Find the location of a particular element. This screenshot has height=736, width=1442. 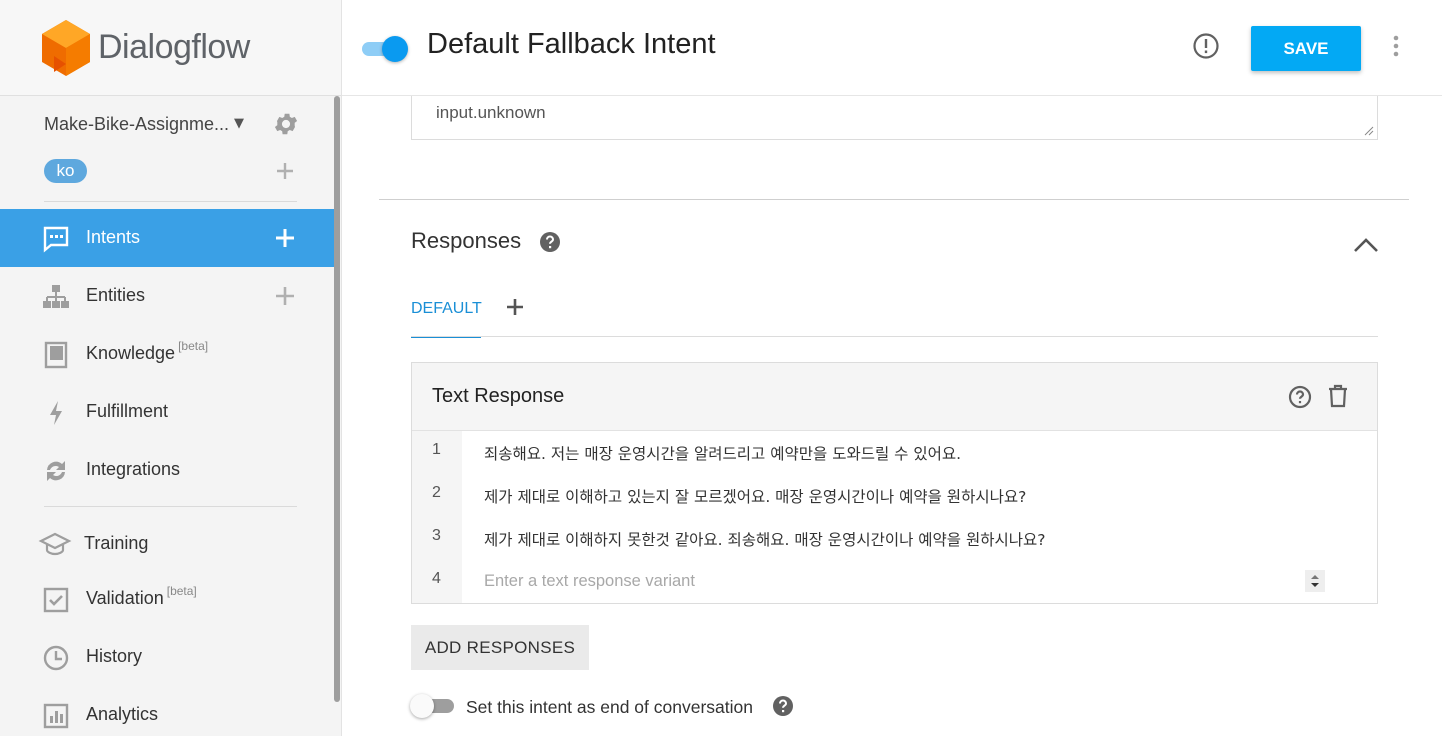

brand-wordmark: Dialogflow is located at coordinates (174, 47).